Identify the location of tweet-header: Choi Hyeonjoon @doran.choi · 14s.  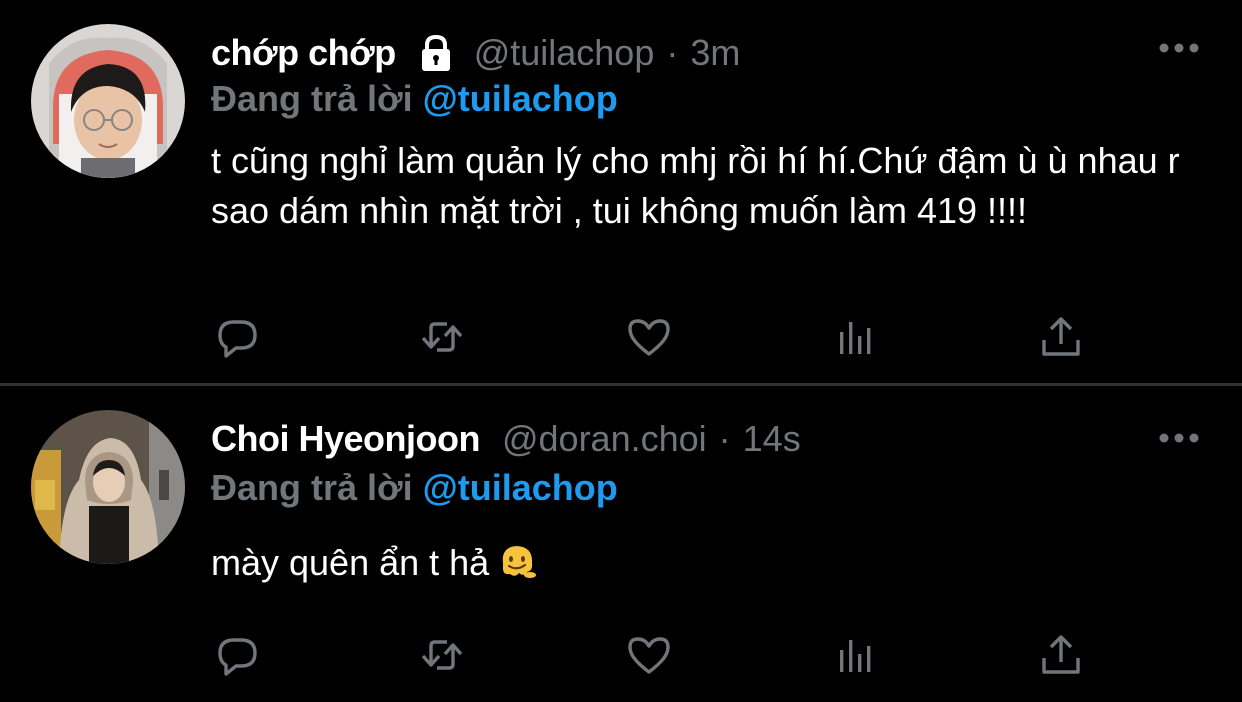
(506, 439).